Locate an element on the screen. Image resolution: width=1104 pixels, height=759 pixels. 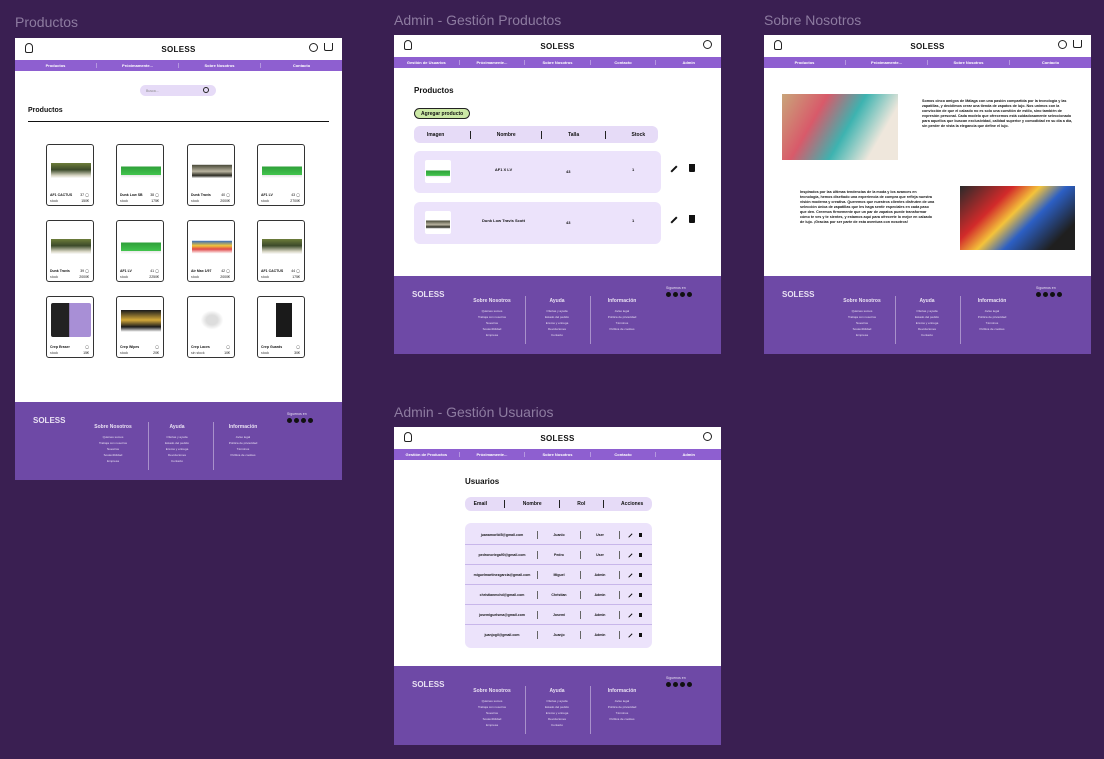
product-card: Crep Wipes ◯ stock 20€ is located at coordinates (140, 327).